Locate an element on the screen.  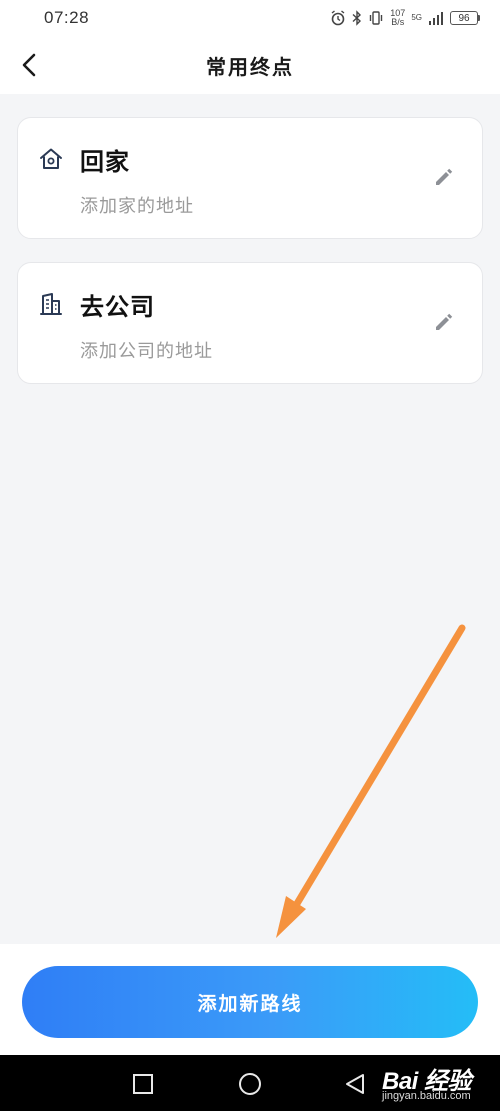
bluetooth-icon is located at coordinates (357, 18).